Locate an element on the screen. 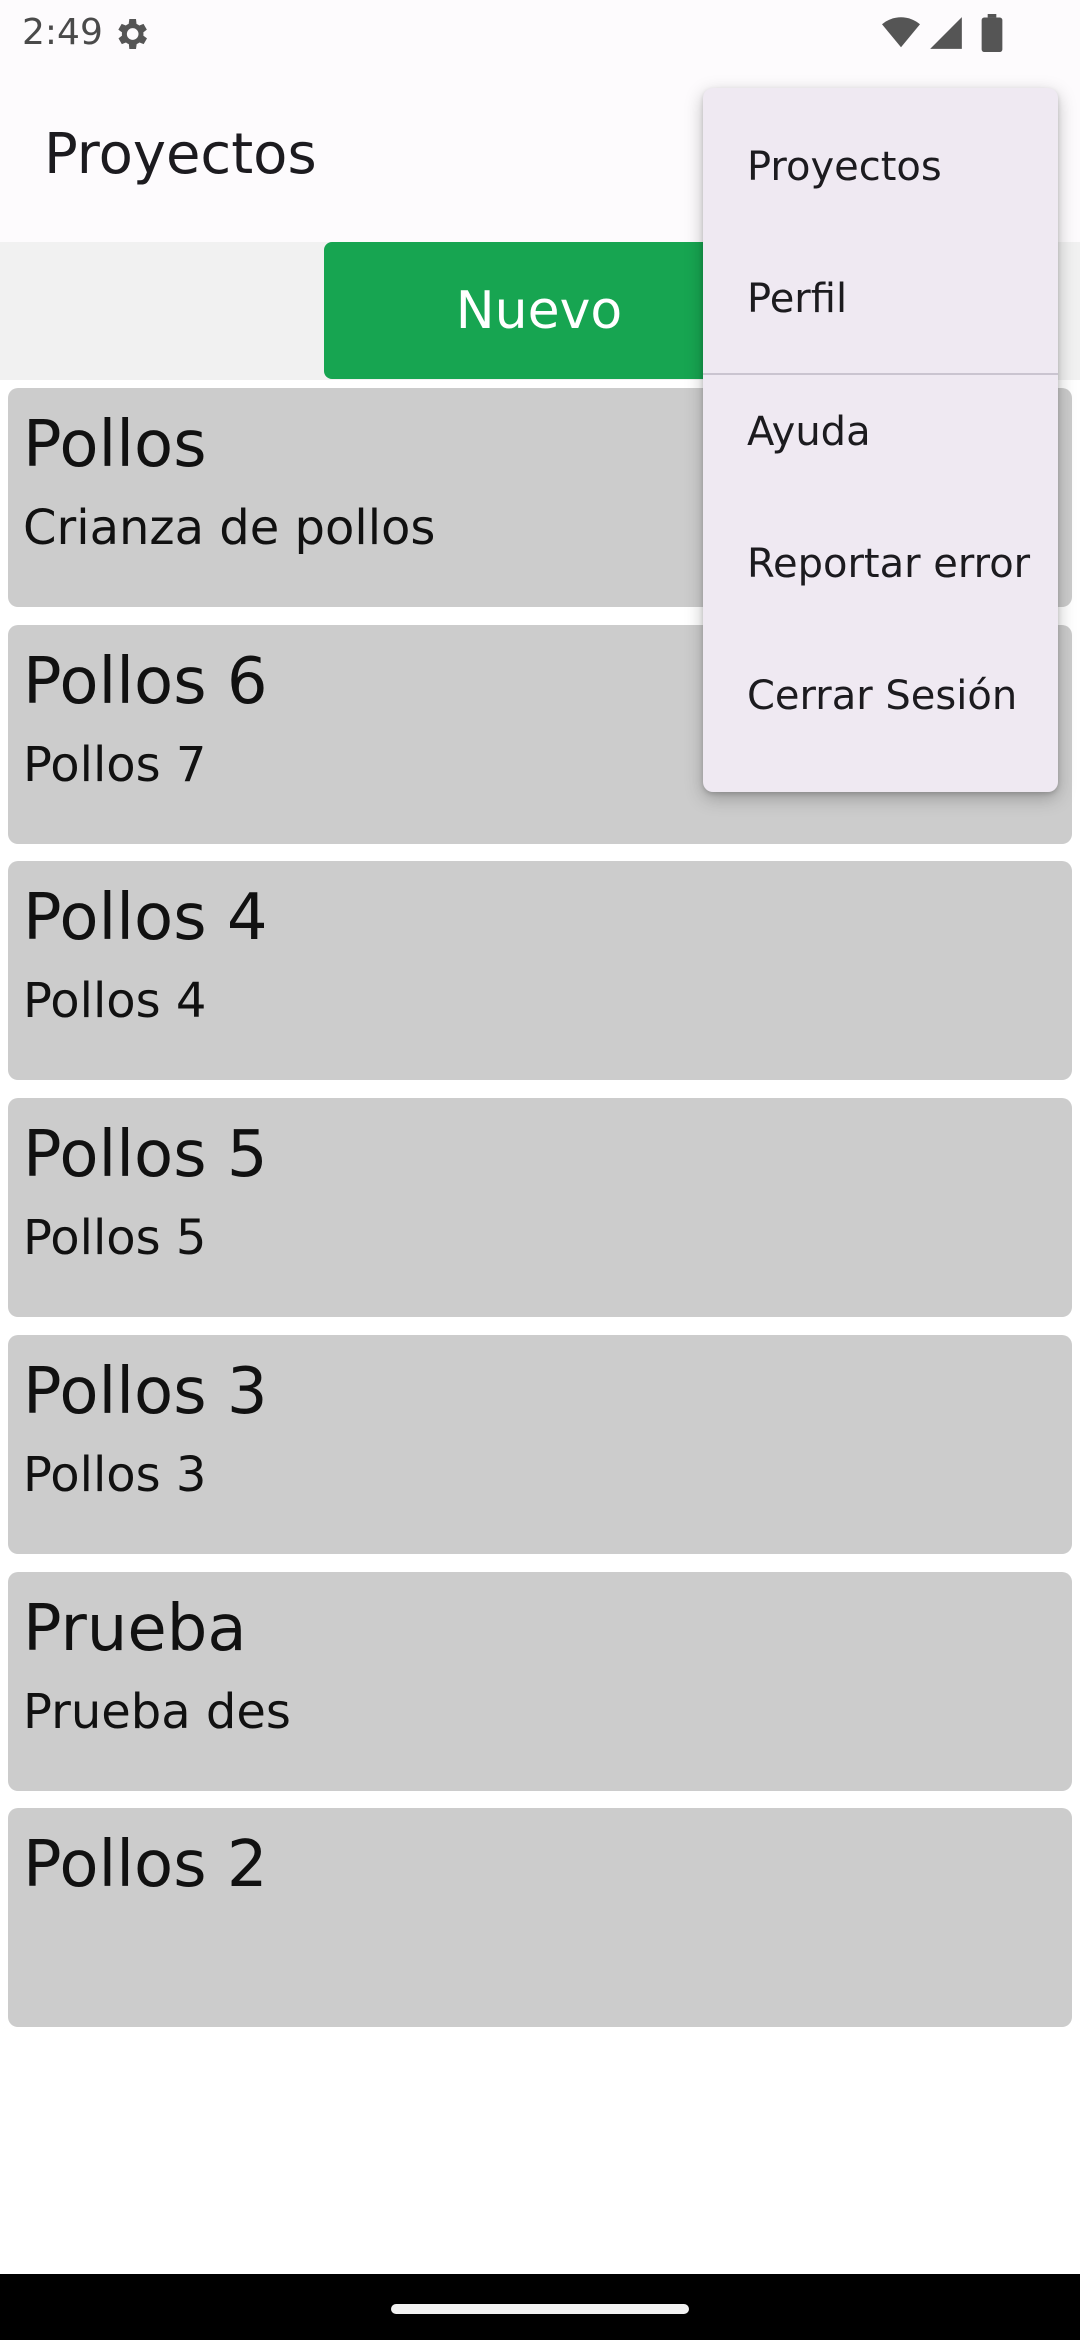 Image resolution: width=1080 pixels, height=2340 pixels. project-description: Crianza de pollos is located at coordinates (229, 528).